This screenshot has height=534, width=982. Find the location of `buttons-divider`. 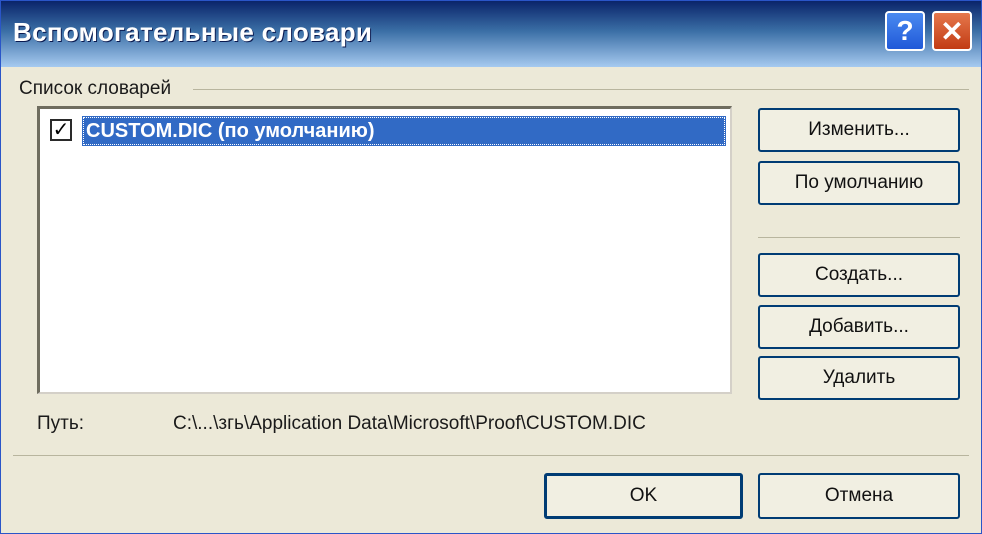

buttons-divider is located at coordinates (859, 237).